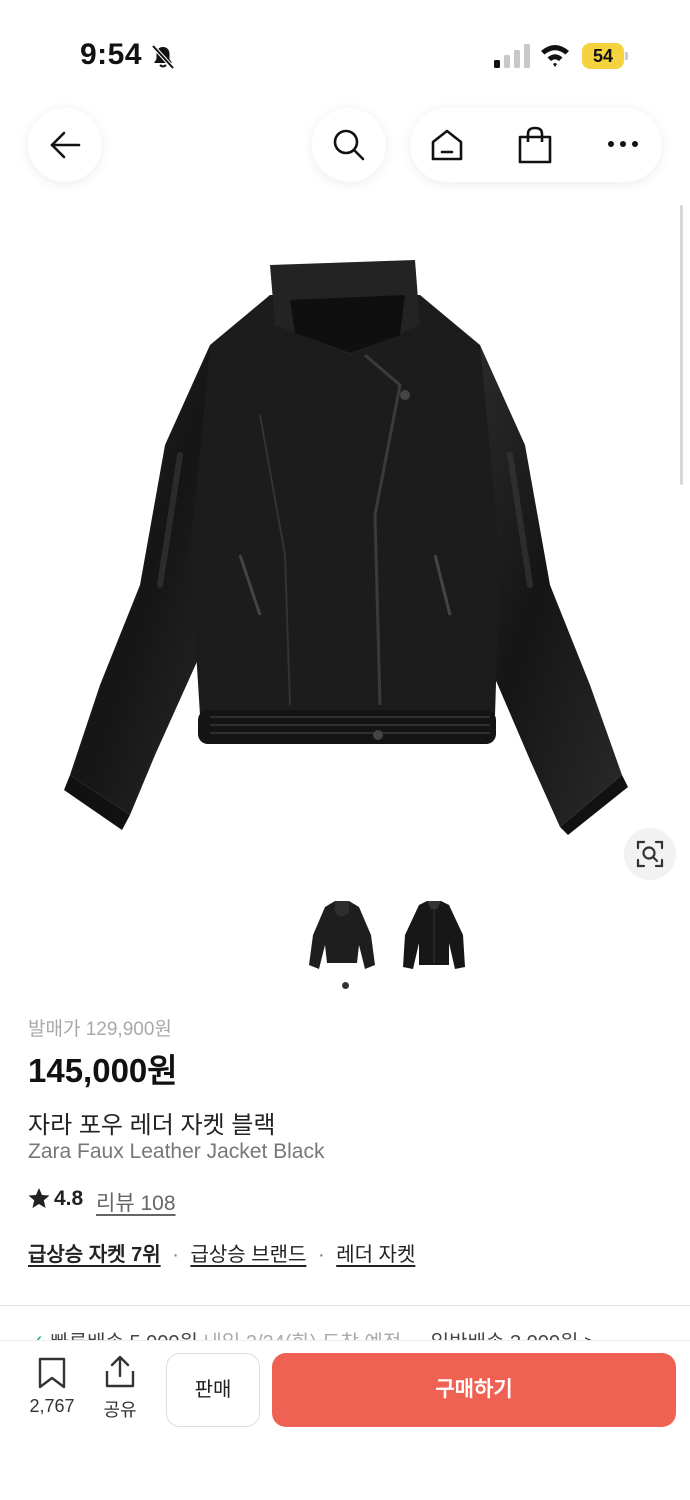 The height and width of the screenshot is (1500, 690). Describe the element at coordinates (120, 1410) in the screenshot. I see `share-label: 공유` at that location.